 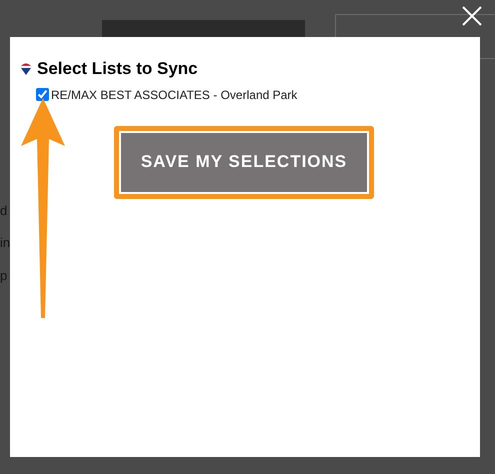 What do you see at coordinates (42, 94) in the screenshot?
I see `list-checkbox` at bounding box center [42, 94].